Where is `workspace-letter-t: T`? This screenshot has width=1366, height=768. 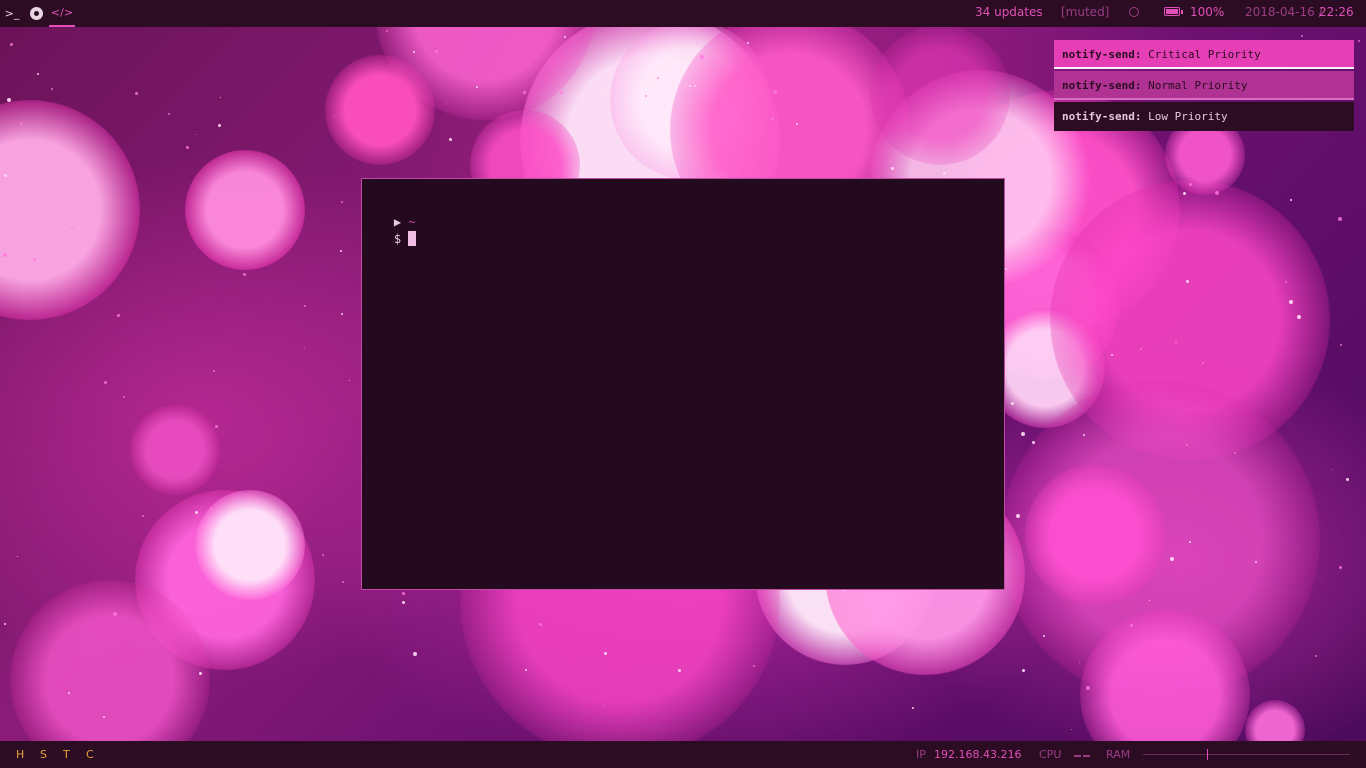
workspace-letter-t: T is located at coordinates (66, 754).